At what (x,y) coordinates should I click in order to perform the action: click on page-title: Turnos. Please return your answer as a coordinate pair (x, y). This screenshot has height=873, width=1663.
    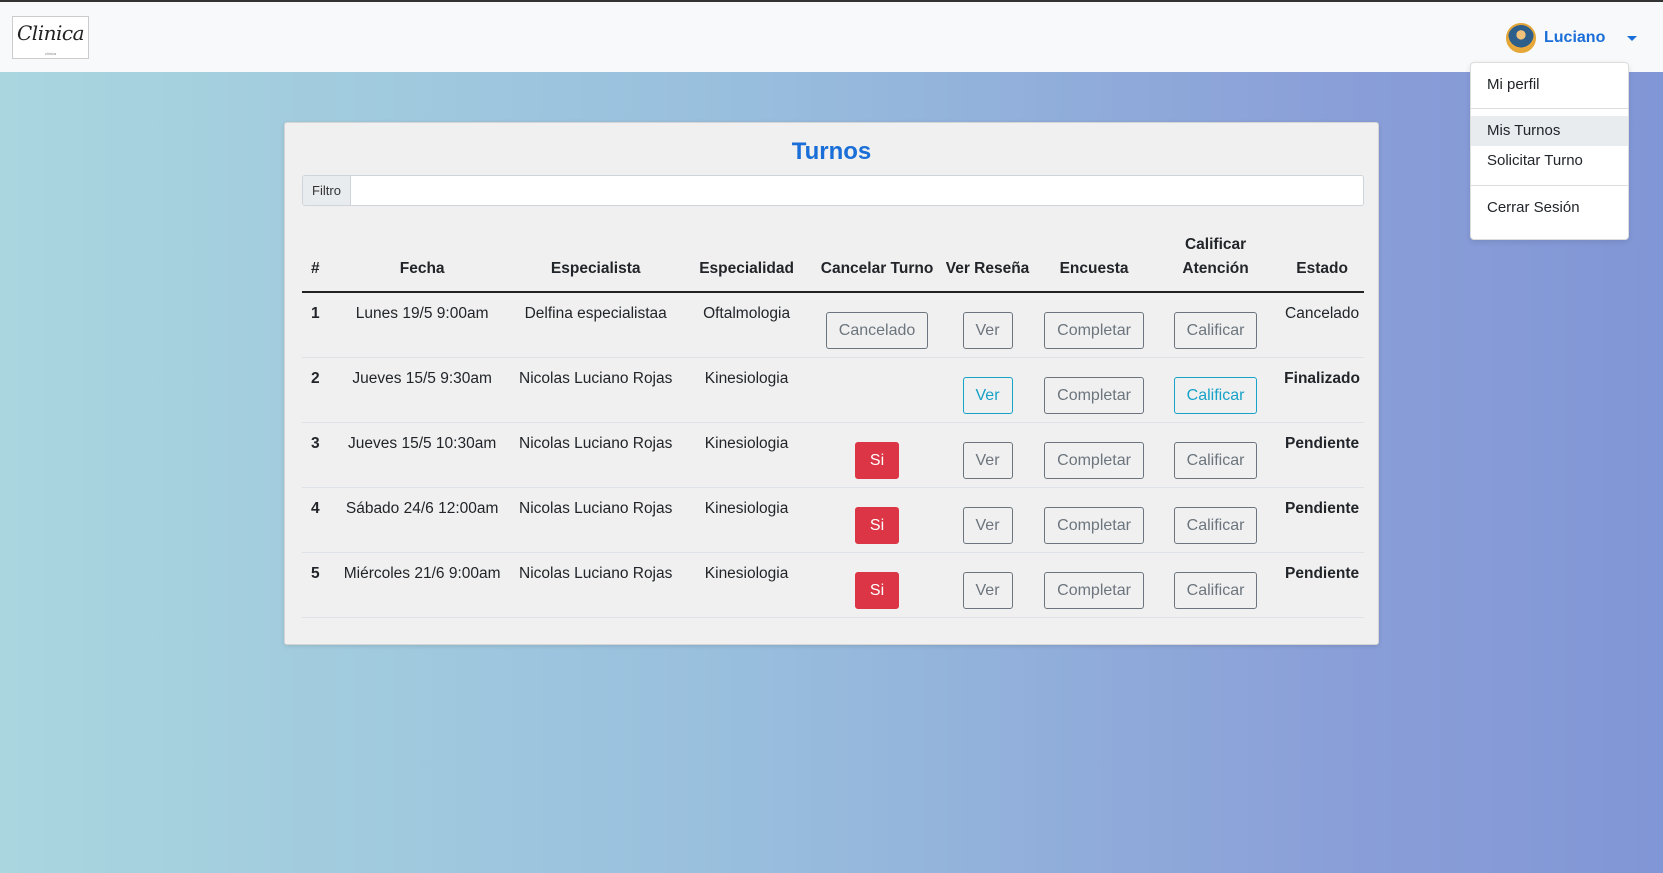
    Looking at the image, I should click on (831, 151).